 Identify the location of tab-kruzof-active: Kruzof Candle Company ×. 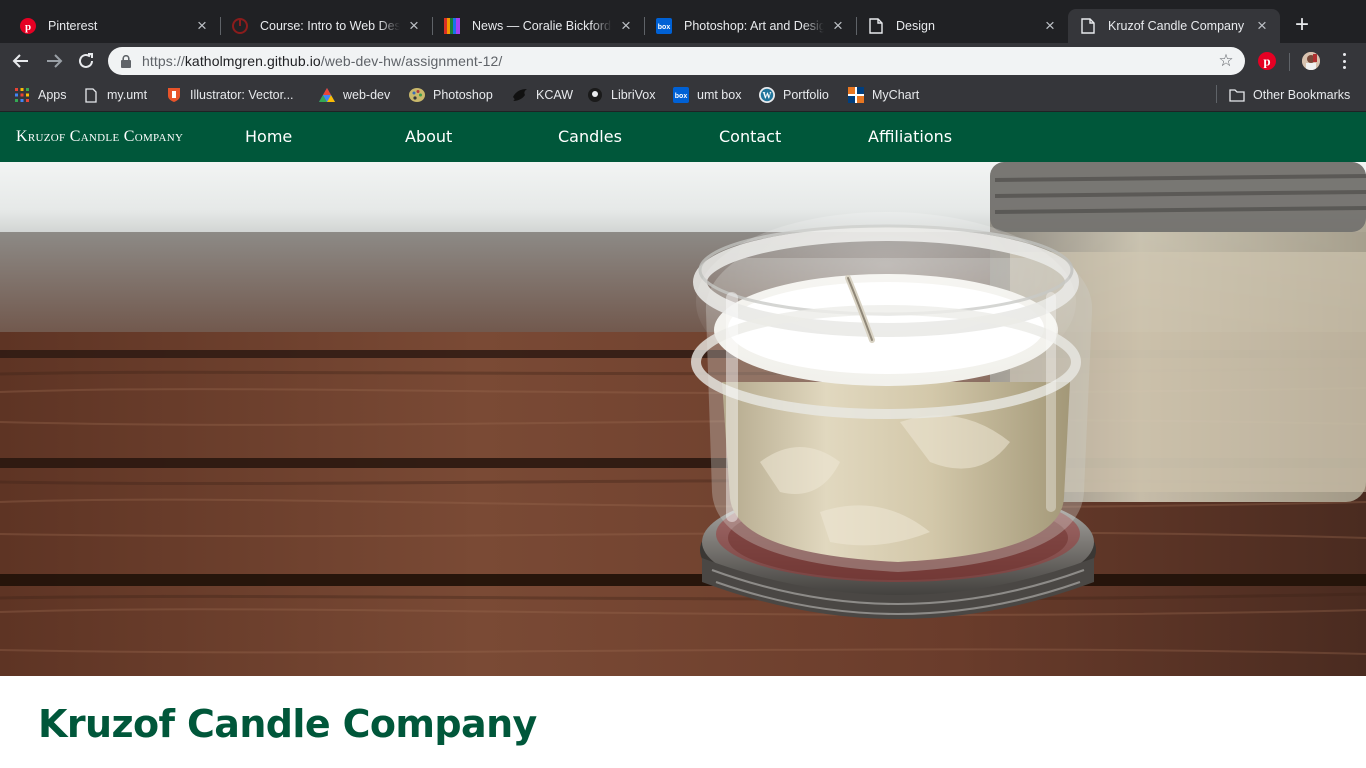
(1174, 26).